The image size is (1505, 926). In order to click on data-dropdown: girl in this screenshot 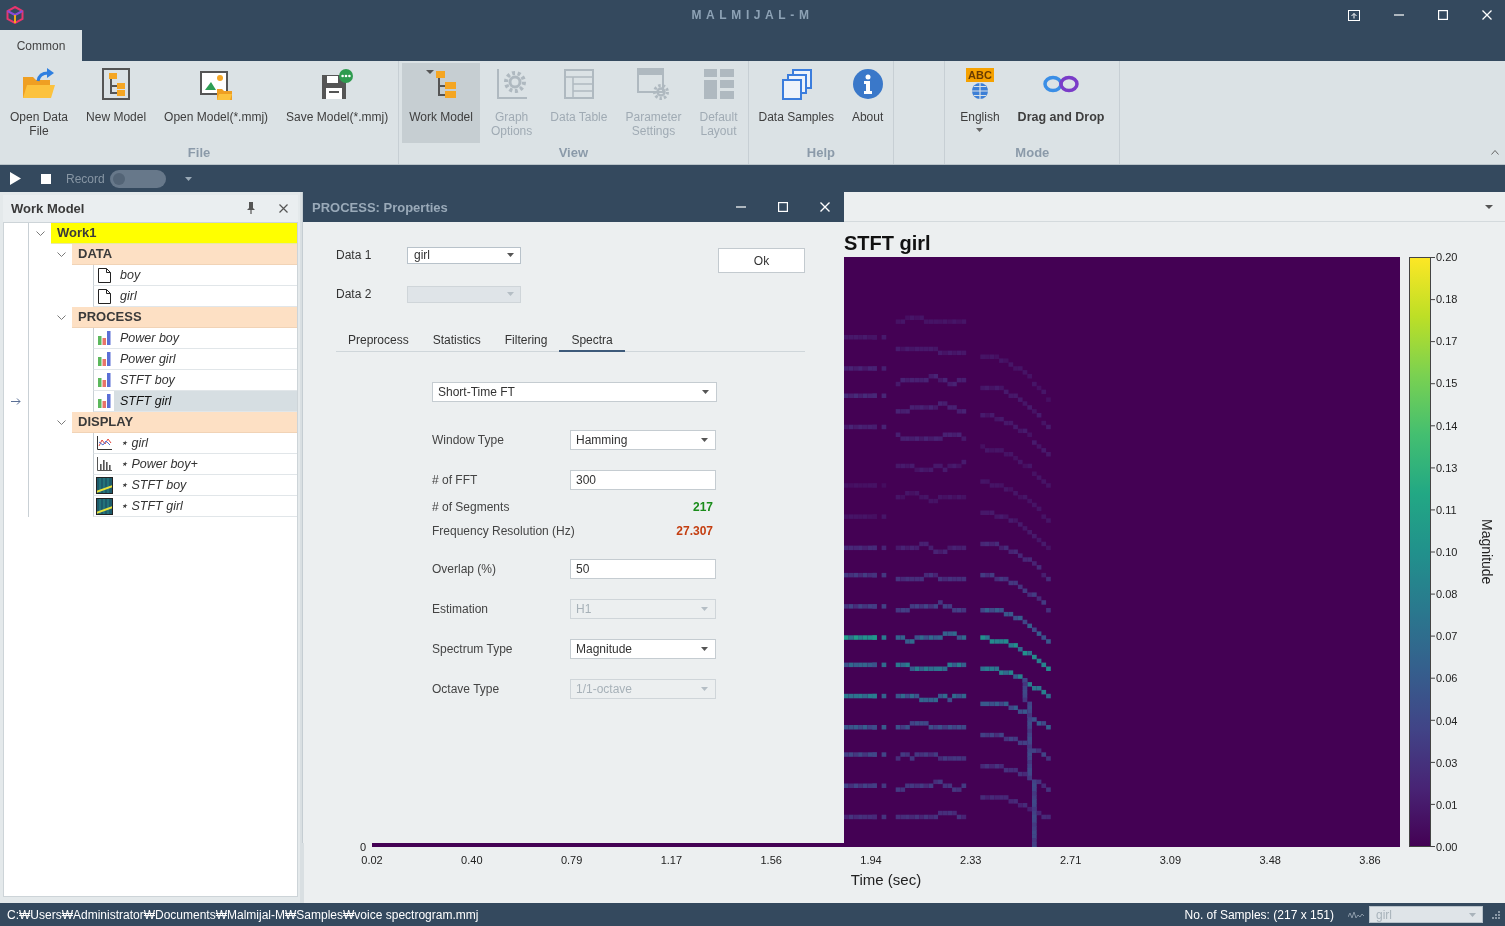, I will do `click(464, 255)`.